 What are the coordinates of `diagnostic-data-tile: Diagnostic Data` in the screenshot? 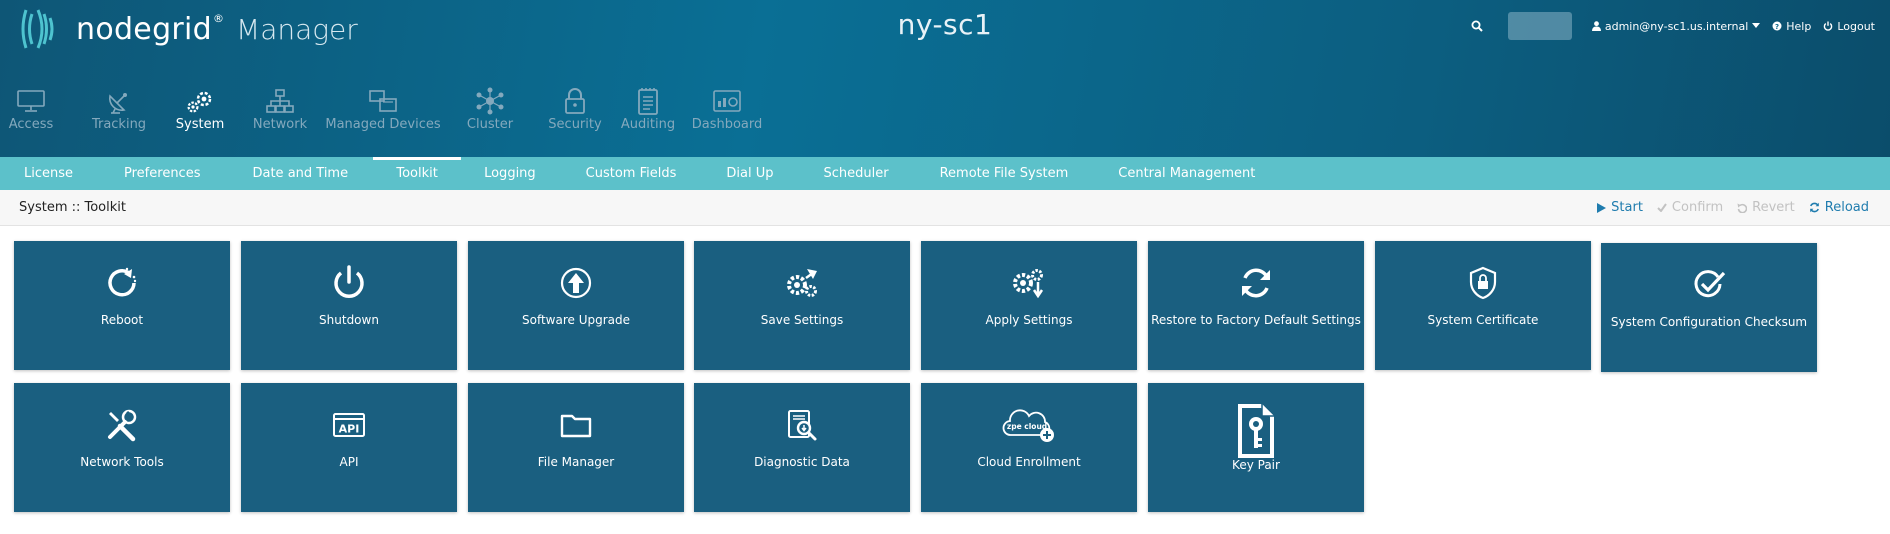 It's located at (802, 447).